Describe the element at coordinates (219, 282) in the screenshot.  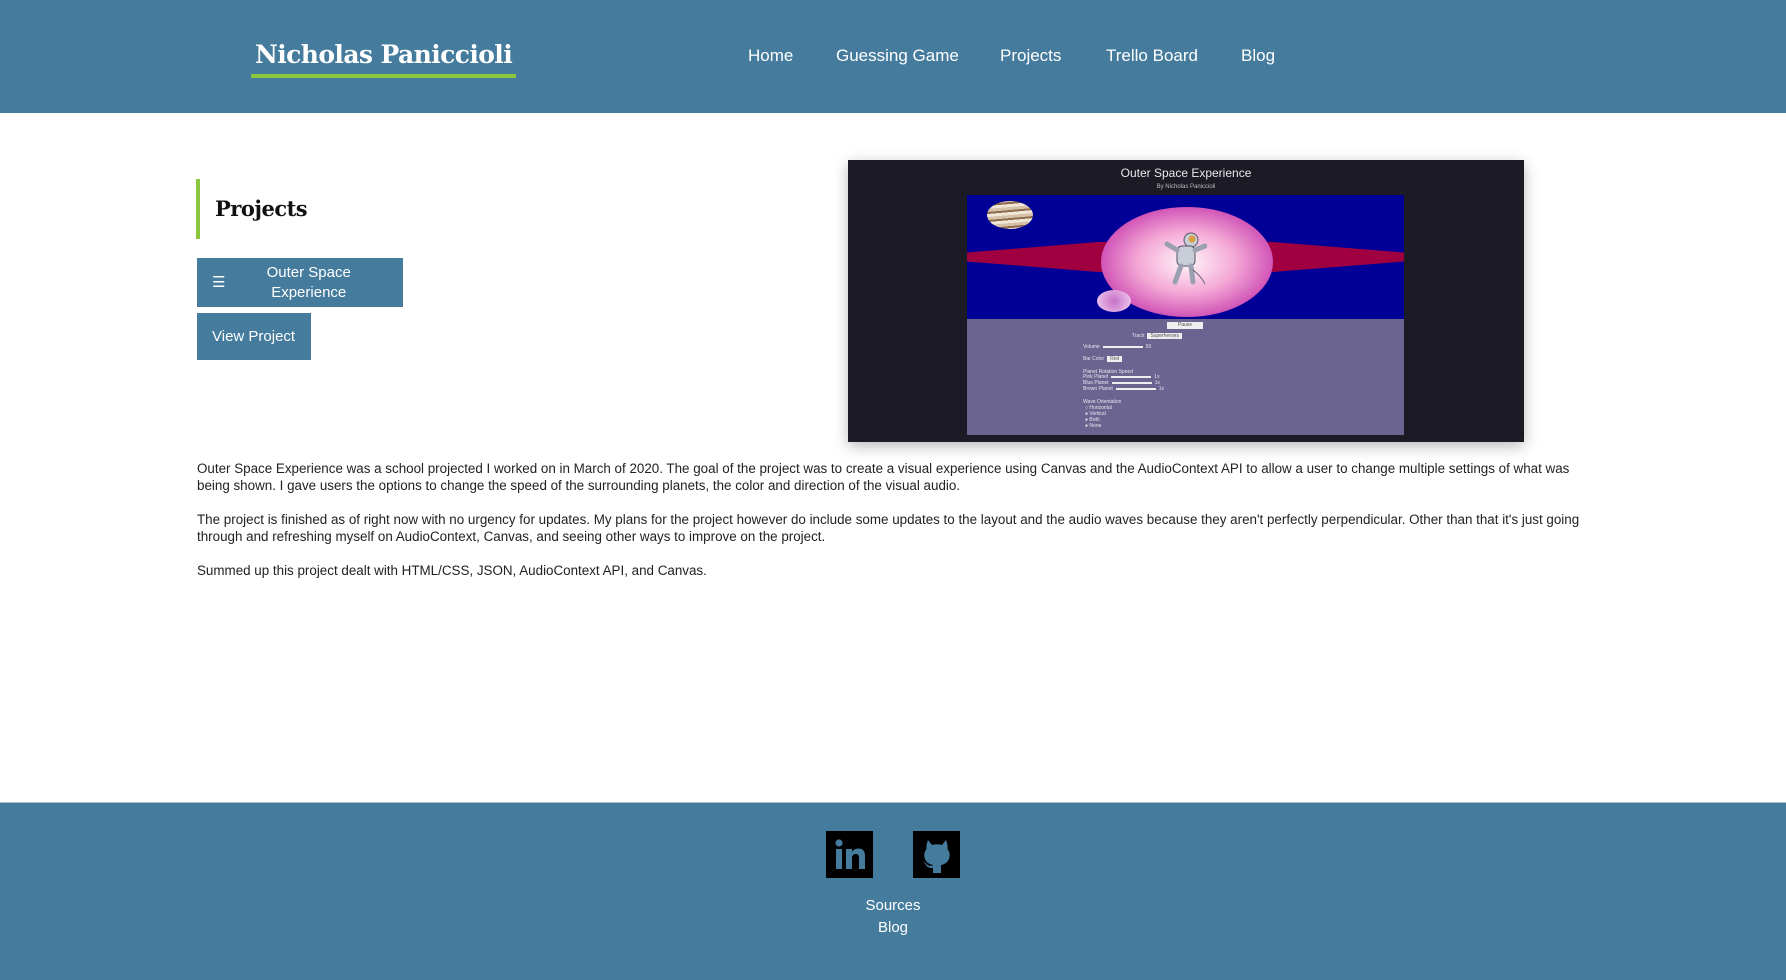
I see `menu-icon: ☰` at that location.